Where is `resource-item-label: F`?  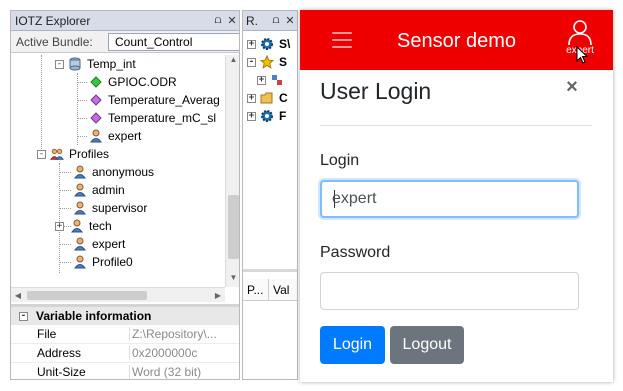 resource-item-label: F is located at coordinates (283, 116).